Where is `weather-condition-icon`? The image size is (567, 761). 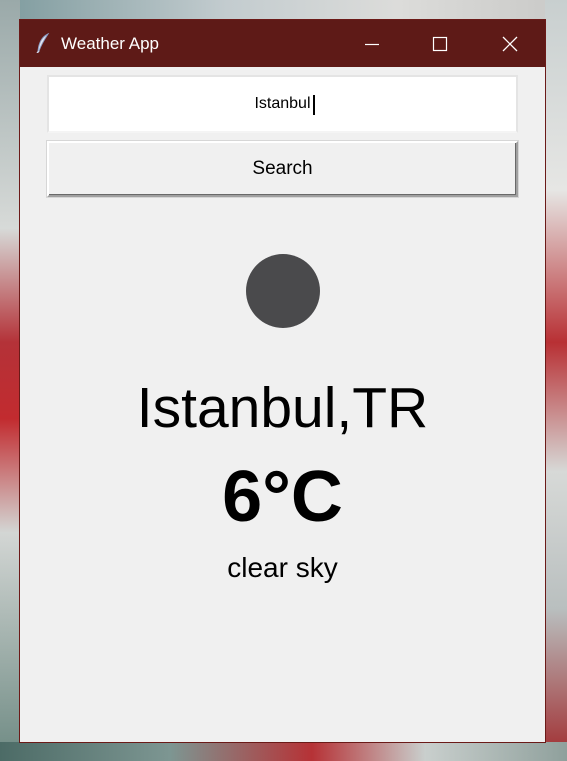
weather-condition-icon is located at coordinates (283, 291).